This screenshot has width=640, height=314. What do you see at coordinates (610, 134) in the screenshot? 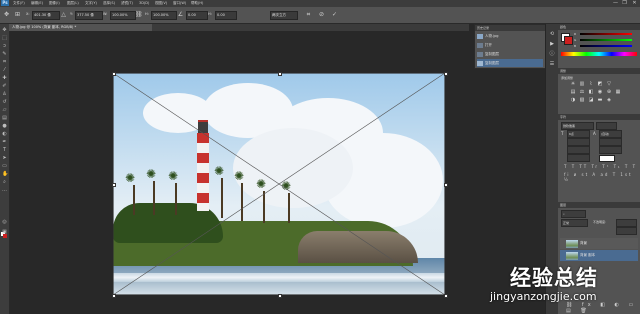
I see `leading-input: (自动)` at bounding box center [610, 134].